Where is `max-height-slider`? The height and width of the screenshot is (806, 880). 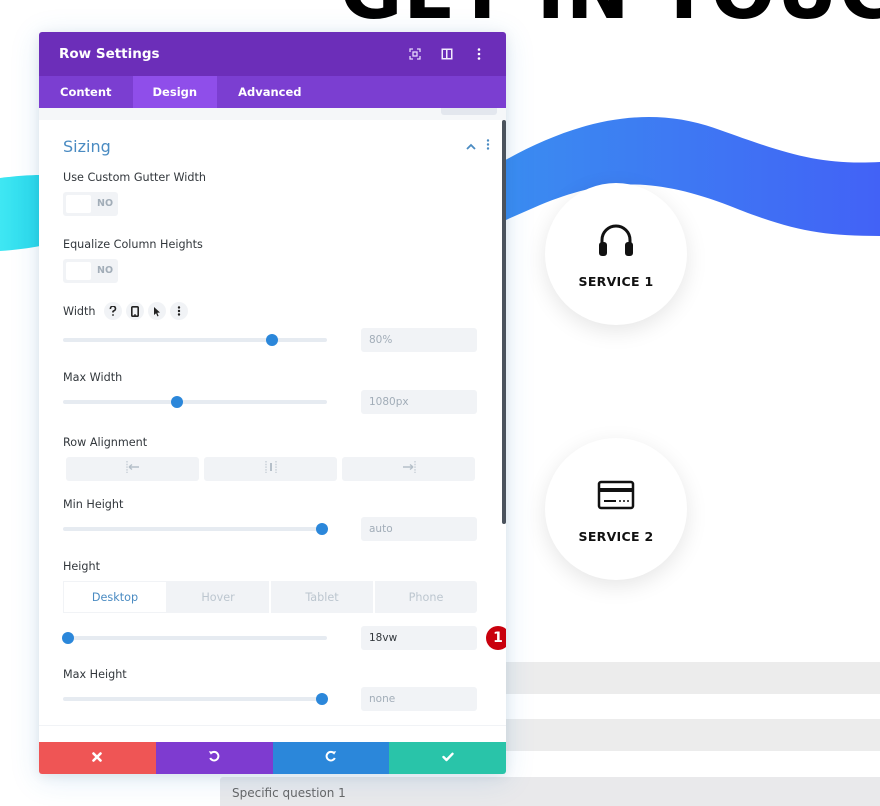
max-height-slider is located at coordinates (195, 699).